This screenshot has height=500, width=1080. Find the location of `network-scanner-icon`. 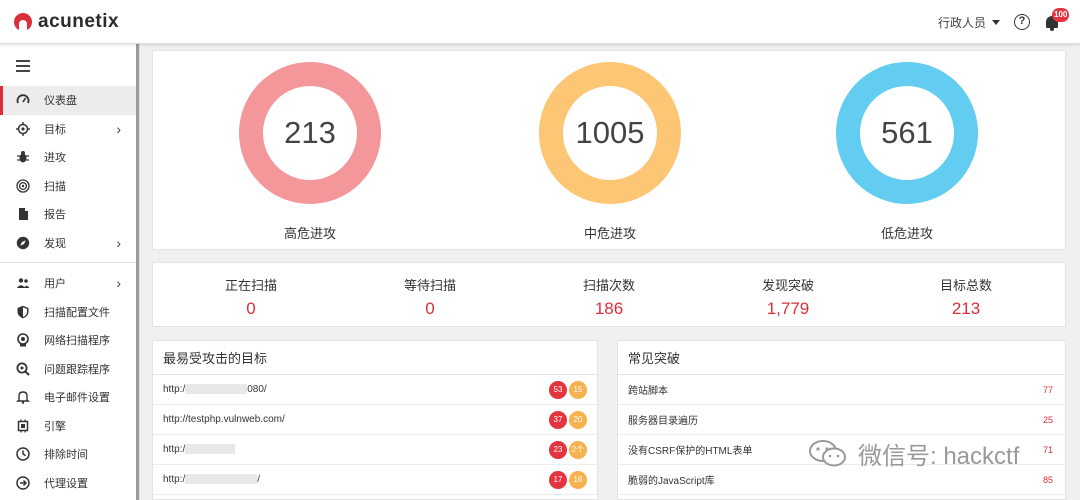

network-scanner-icon is located at coordinates (23, 340).